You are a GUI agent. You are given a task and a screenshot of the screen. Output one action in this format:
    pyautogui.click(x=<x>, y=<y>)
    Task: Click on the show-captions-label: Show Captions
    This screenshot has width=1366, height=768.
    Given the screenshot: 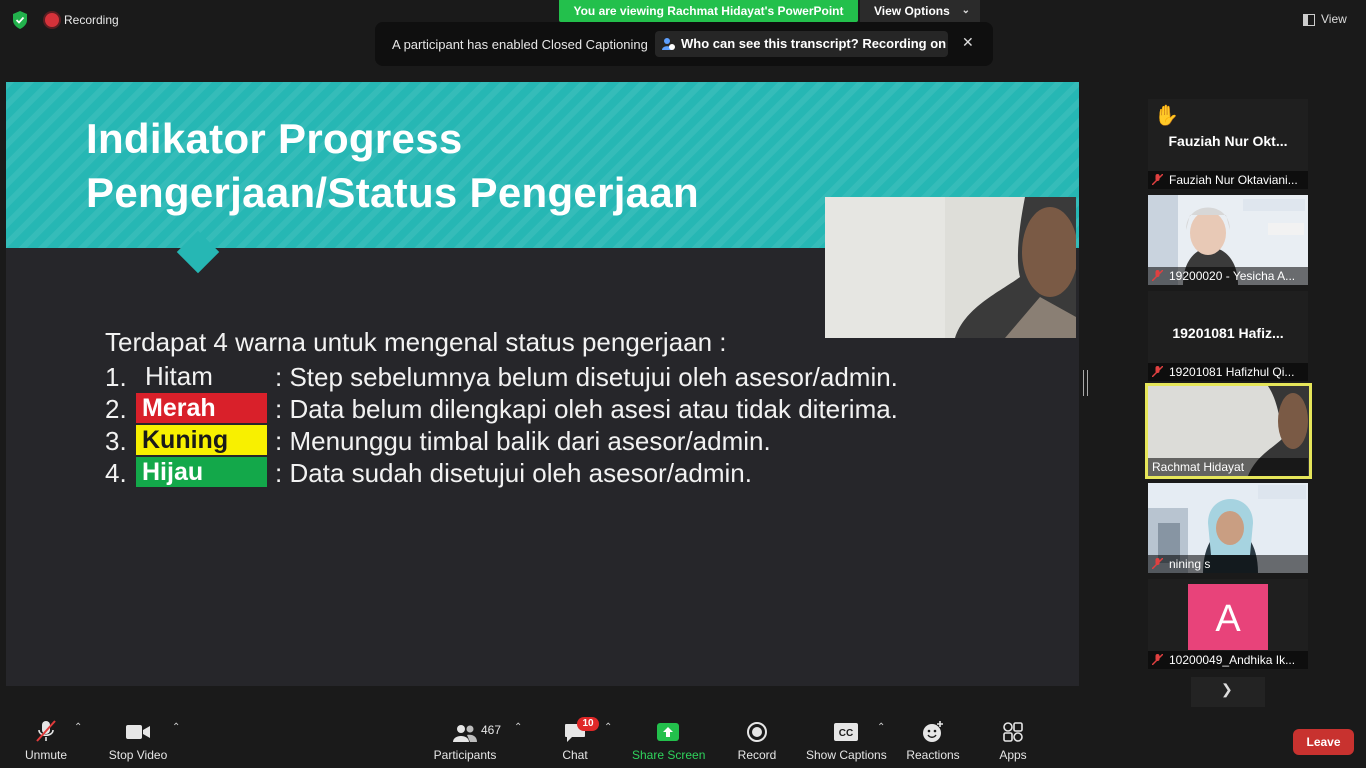 What is the action you would take?
    pyautogui.click(x=846, y=755)
    